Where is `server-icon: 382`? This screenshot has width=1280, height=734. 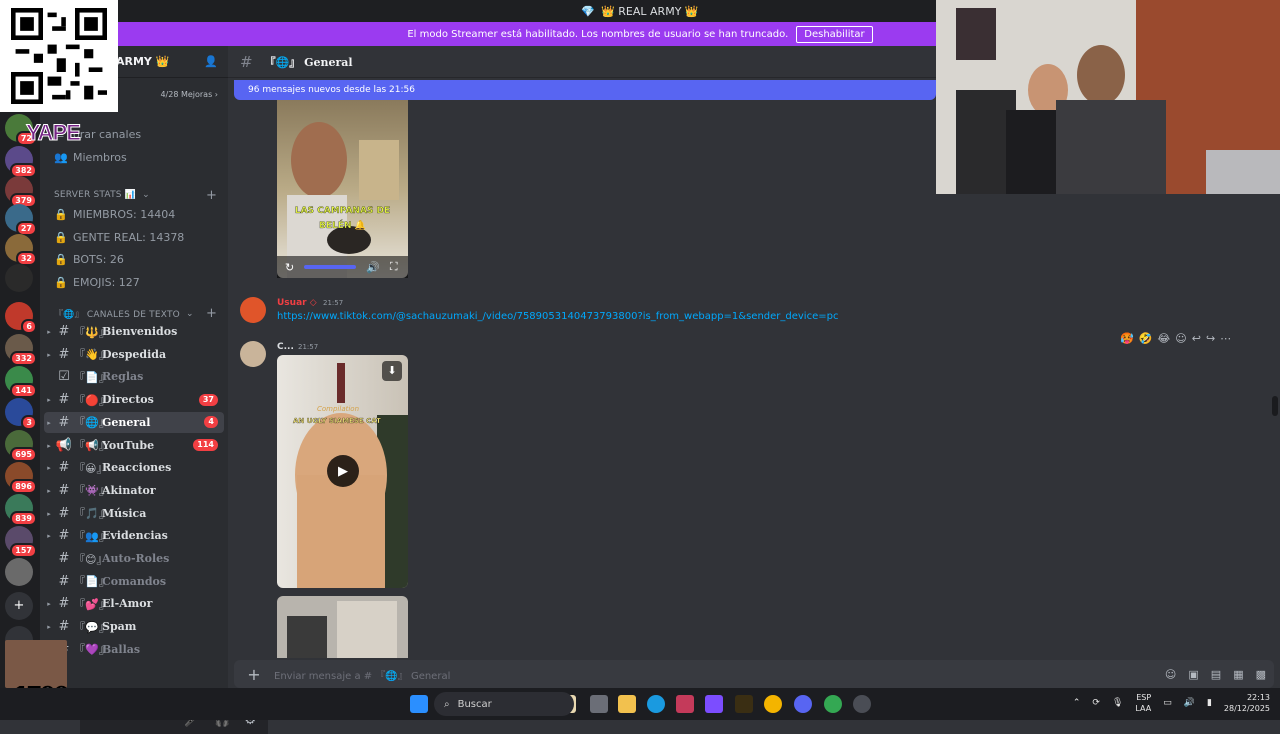
server-icon: 382 is located at coordinates (21, 162).